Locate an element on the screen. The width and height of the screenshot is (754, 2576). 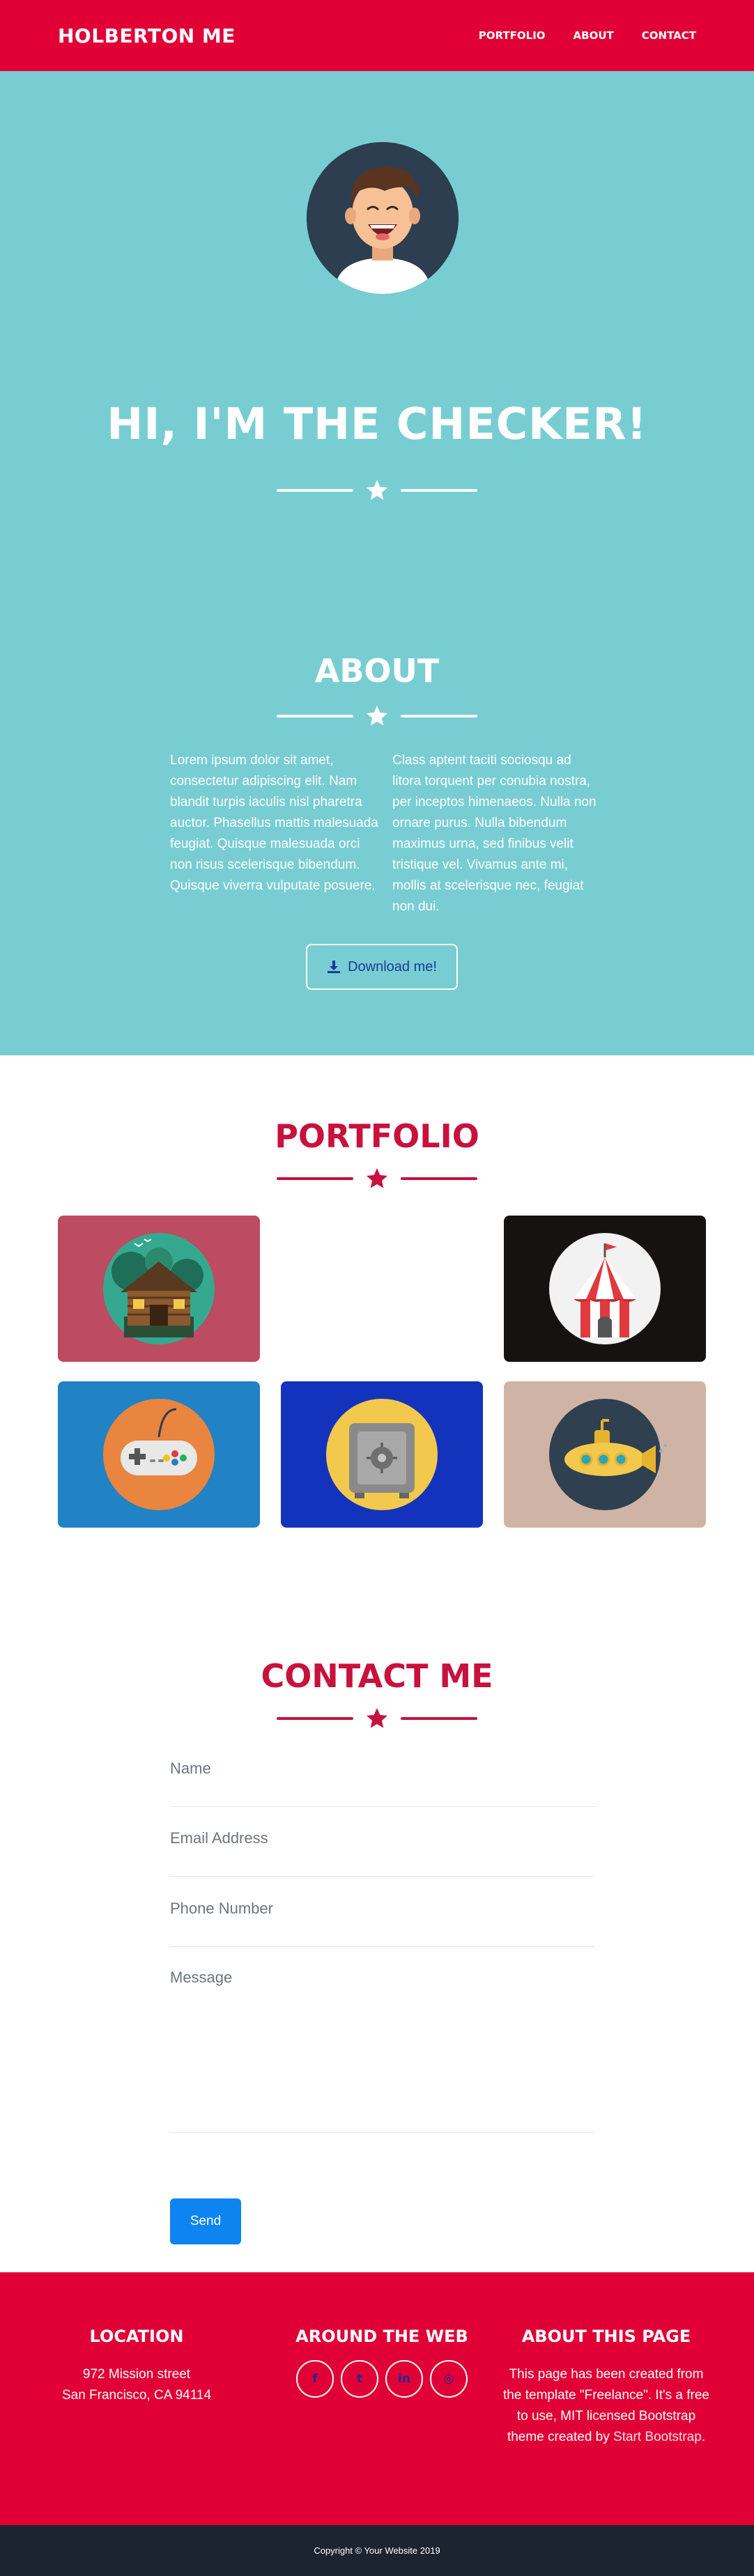
about-heading: ABOUT is located at coordinates (377, 671).